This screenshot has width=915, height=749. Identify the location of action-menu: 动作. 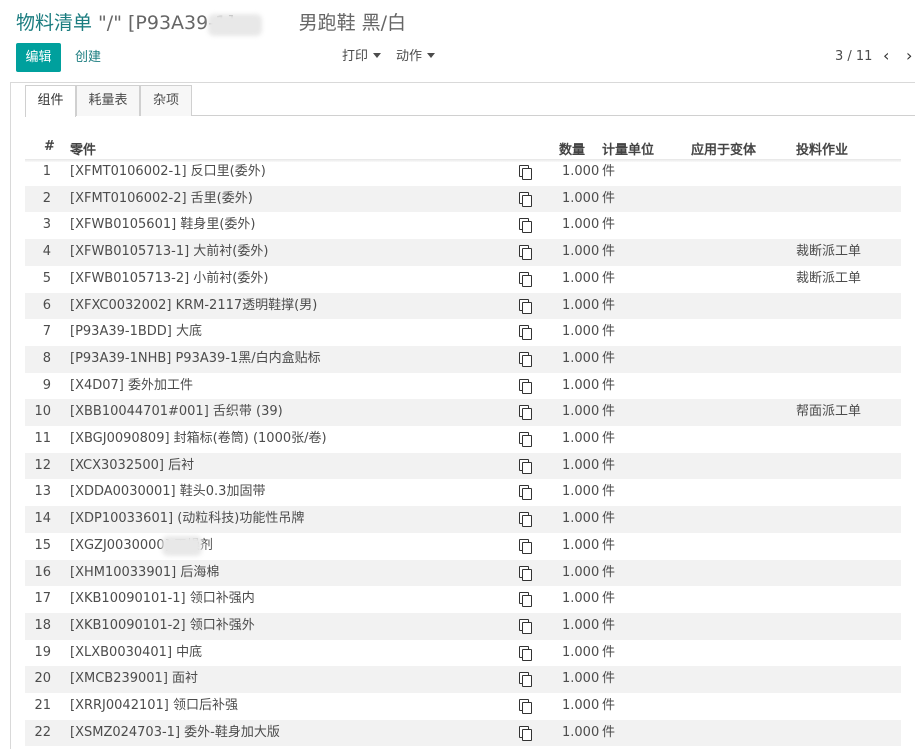
(416, 57).